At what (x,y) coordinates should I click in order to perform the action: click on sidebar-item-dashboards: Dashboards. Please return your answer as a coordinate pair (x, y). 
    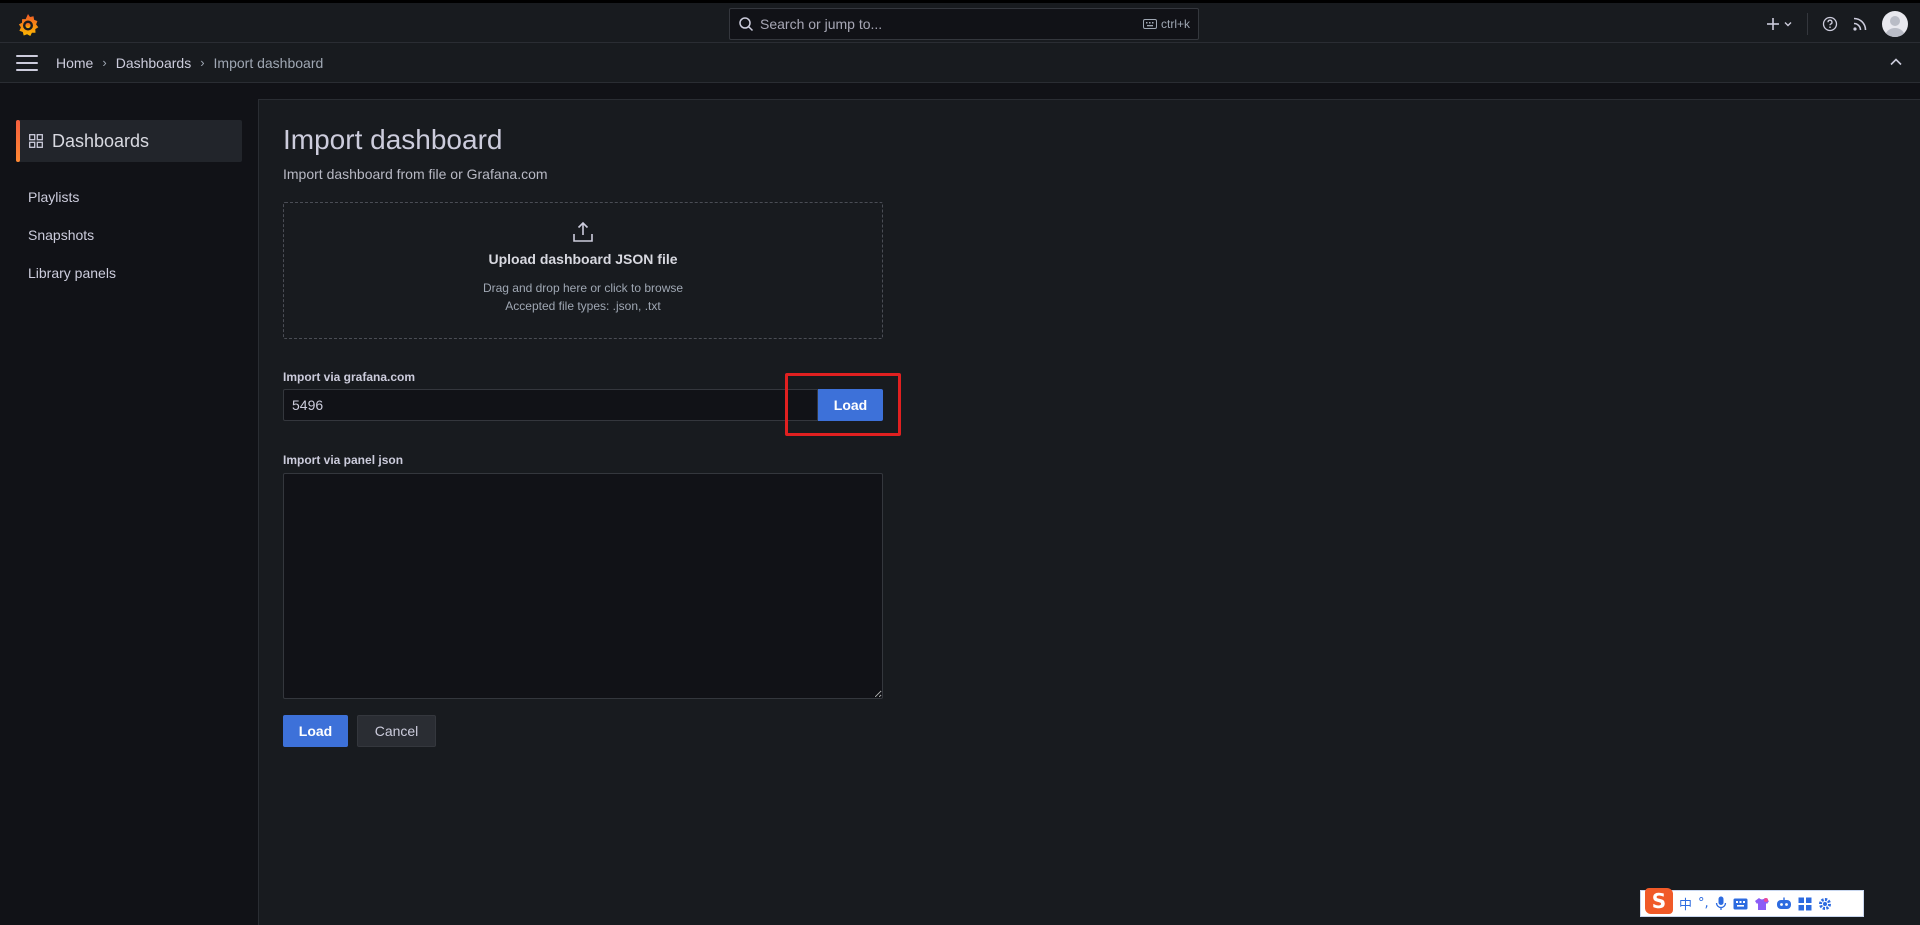
    Looking at the image, I should click on (129, 141).